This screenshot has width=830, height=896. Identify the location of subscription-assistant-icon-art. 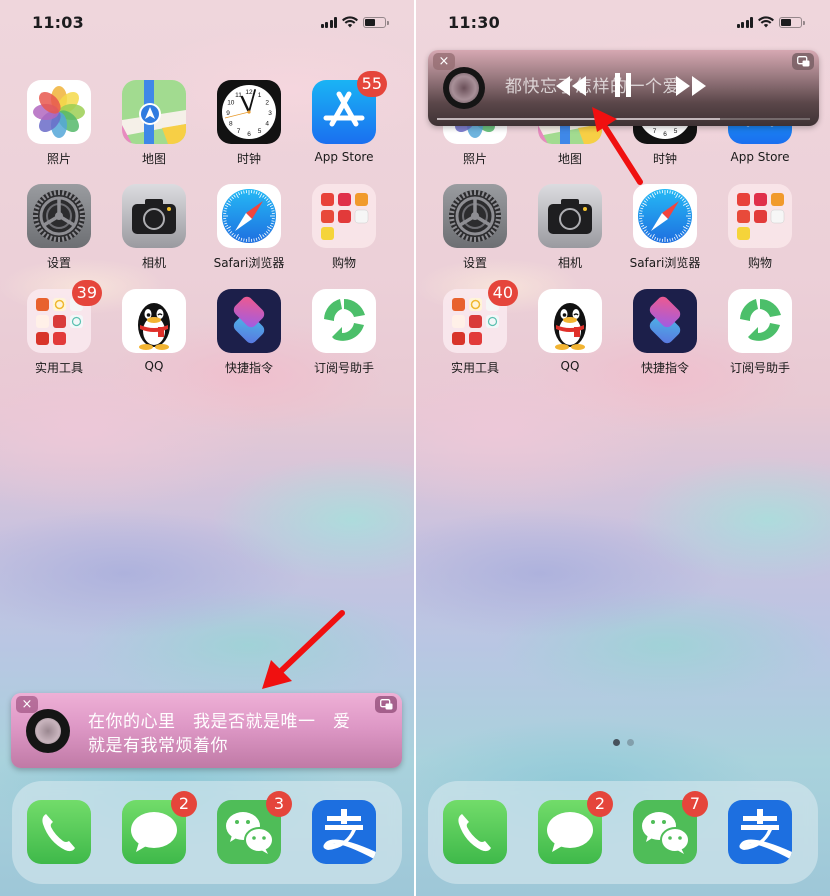
(760, 321).